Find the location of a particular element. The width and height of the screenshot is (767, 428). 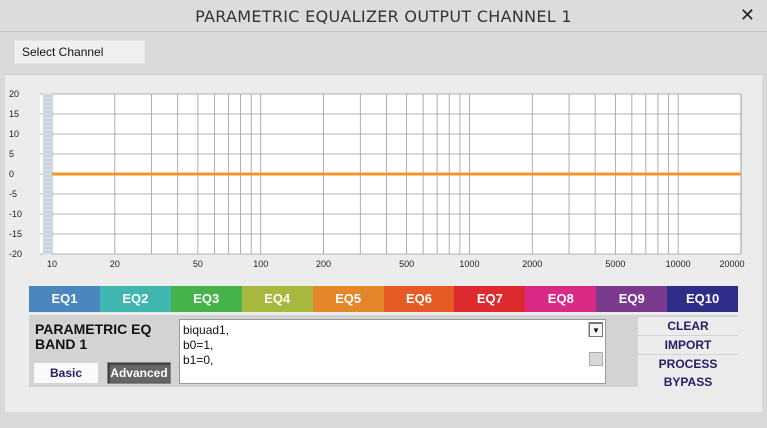

tab-eq1: EQ1 is located at coordinates (64, 299).